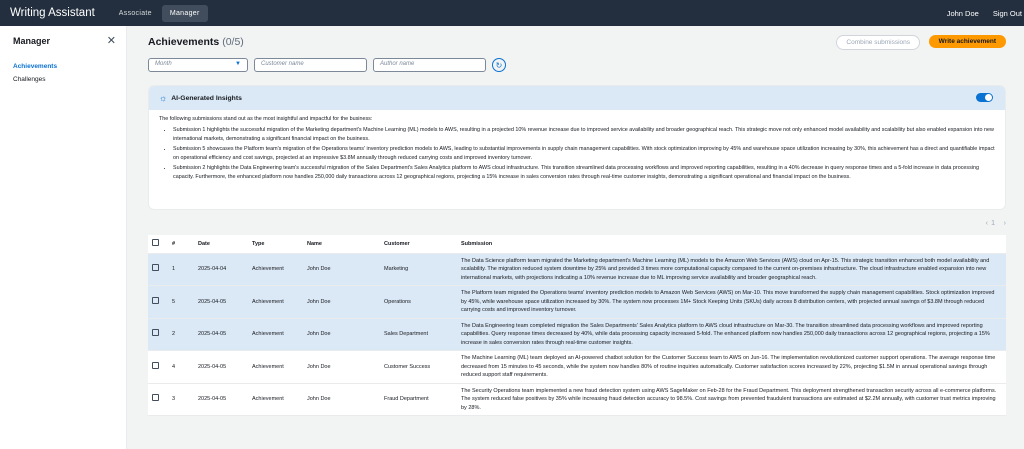 This screenshot has width=1024, height=449. What do you see at coordinates (310, 65) in the screenshot?
I see `customer-name-input: Customer name` at bounding box center [310, 65].